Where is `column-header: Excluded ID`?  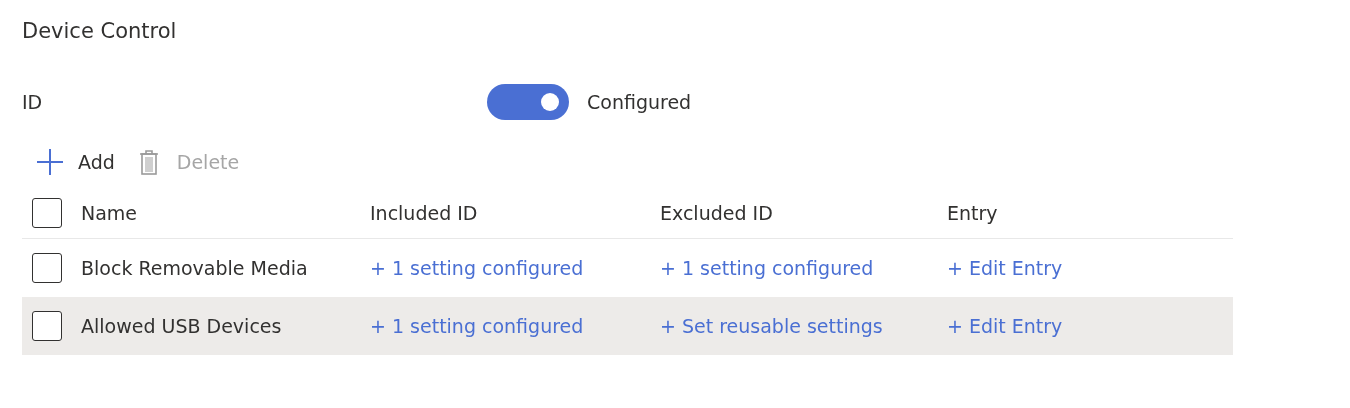 column-header: Excluded ID is located at coordinates (717, 213).